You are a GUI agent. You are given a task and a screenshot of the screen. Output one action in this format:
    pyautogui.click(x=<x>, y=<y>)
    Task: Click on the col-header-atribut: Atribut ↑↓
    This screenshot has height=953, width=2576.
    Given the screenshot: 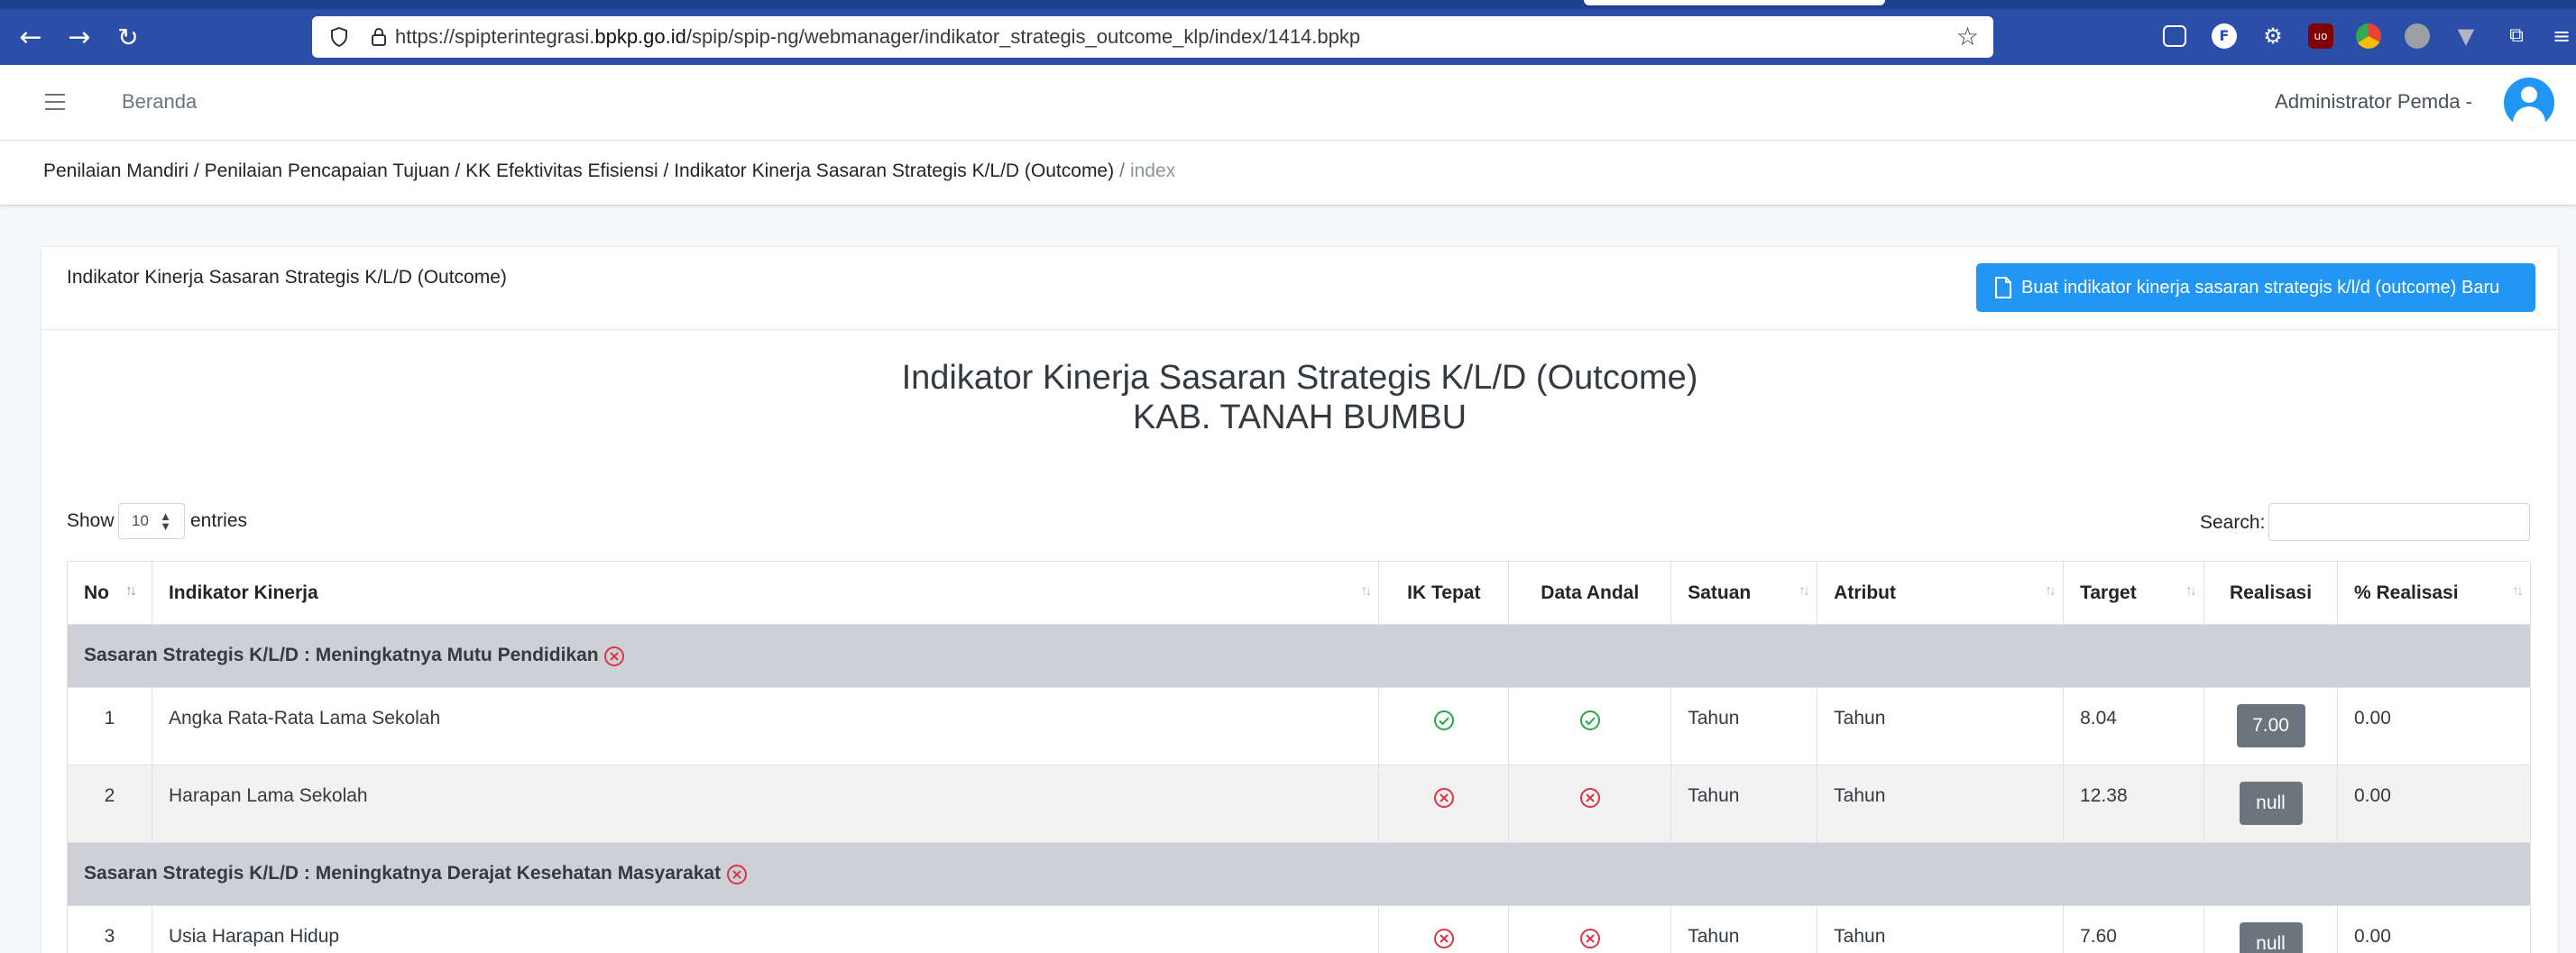 What is the action you would take?
    pyautogui.click(x=1941, y=593)
    